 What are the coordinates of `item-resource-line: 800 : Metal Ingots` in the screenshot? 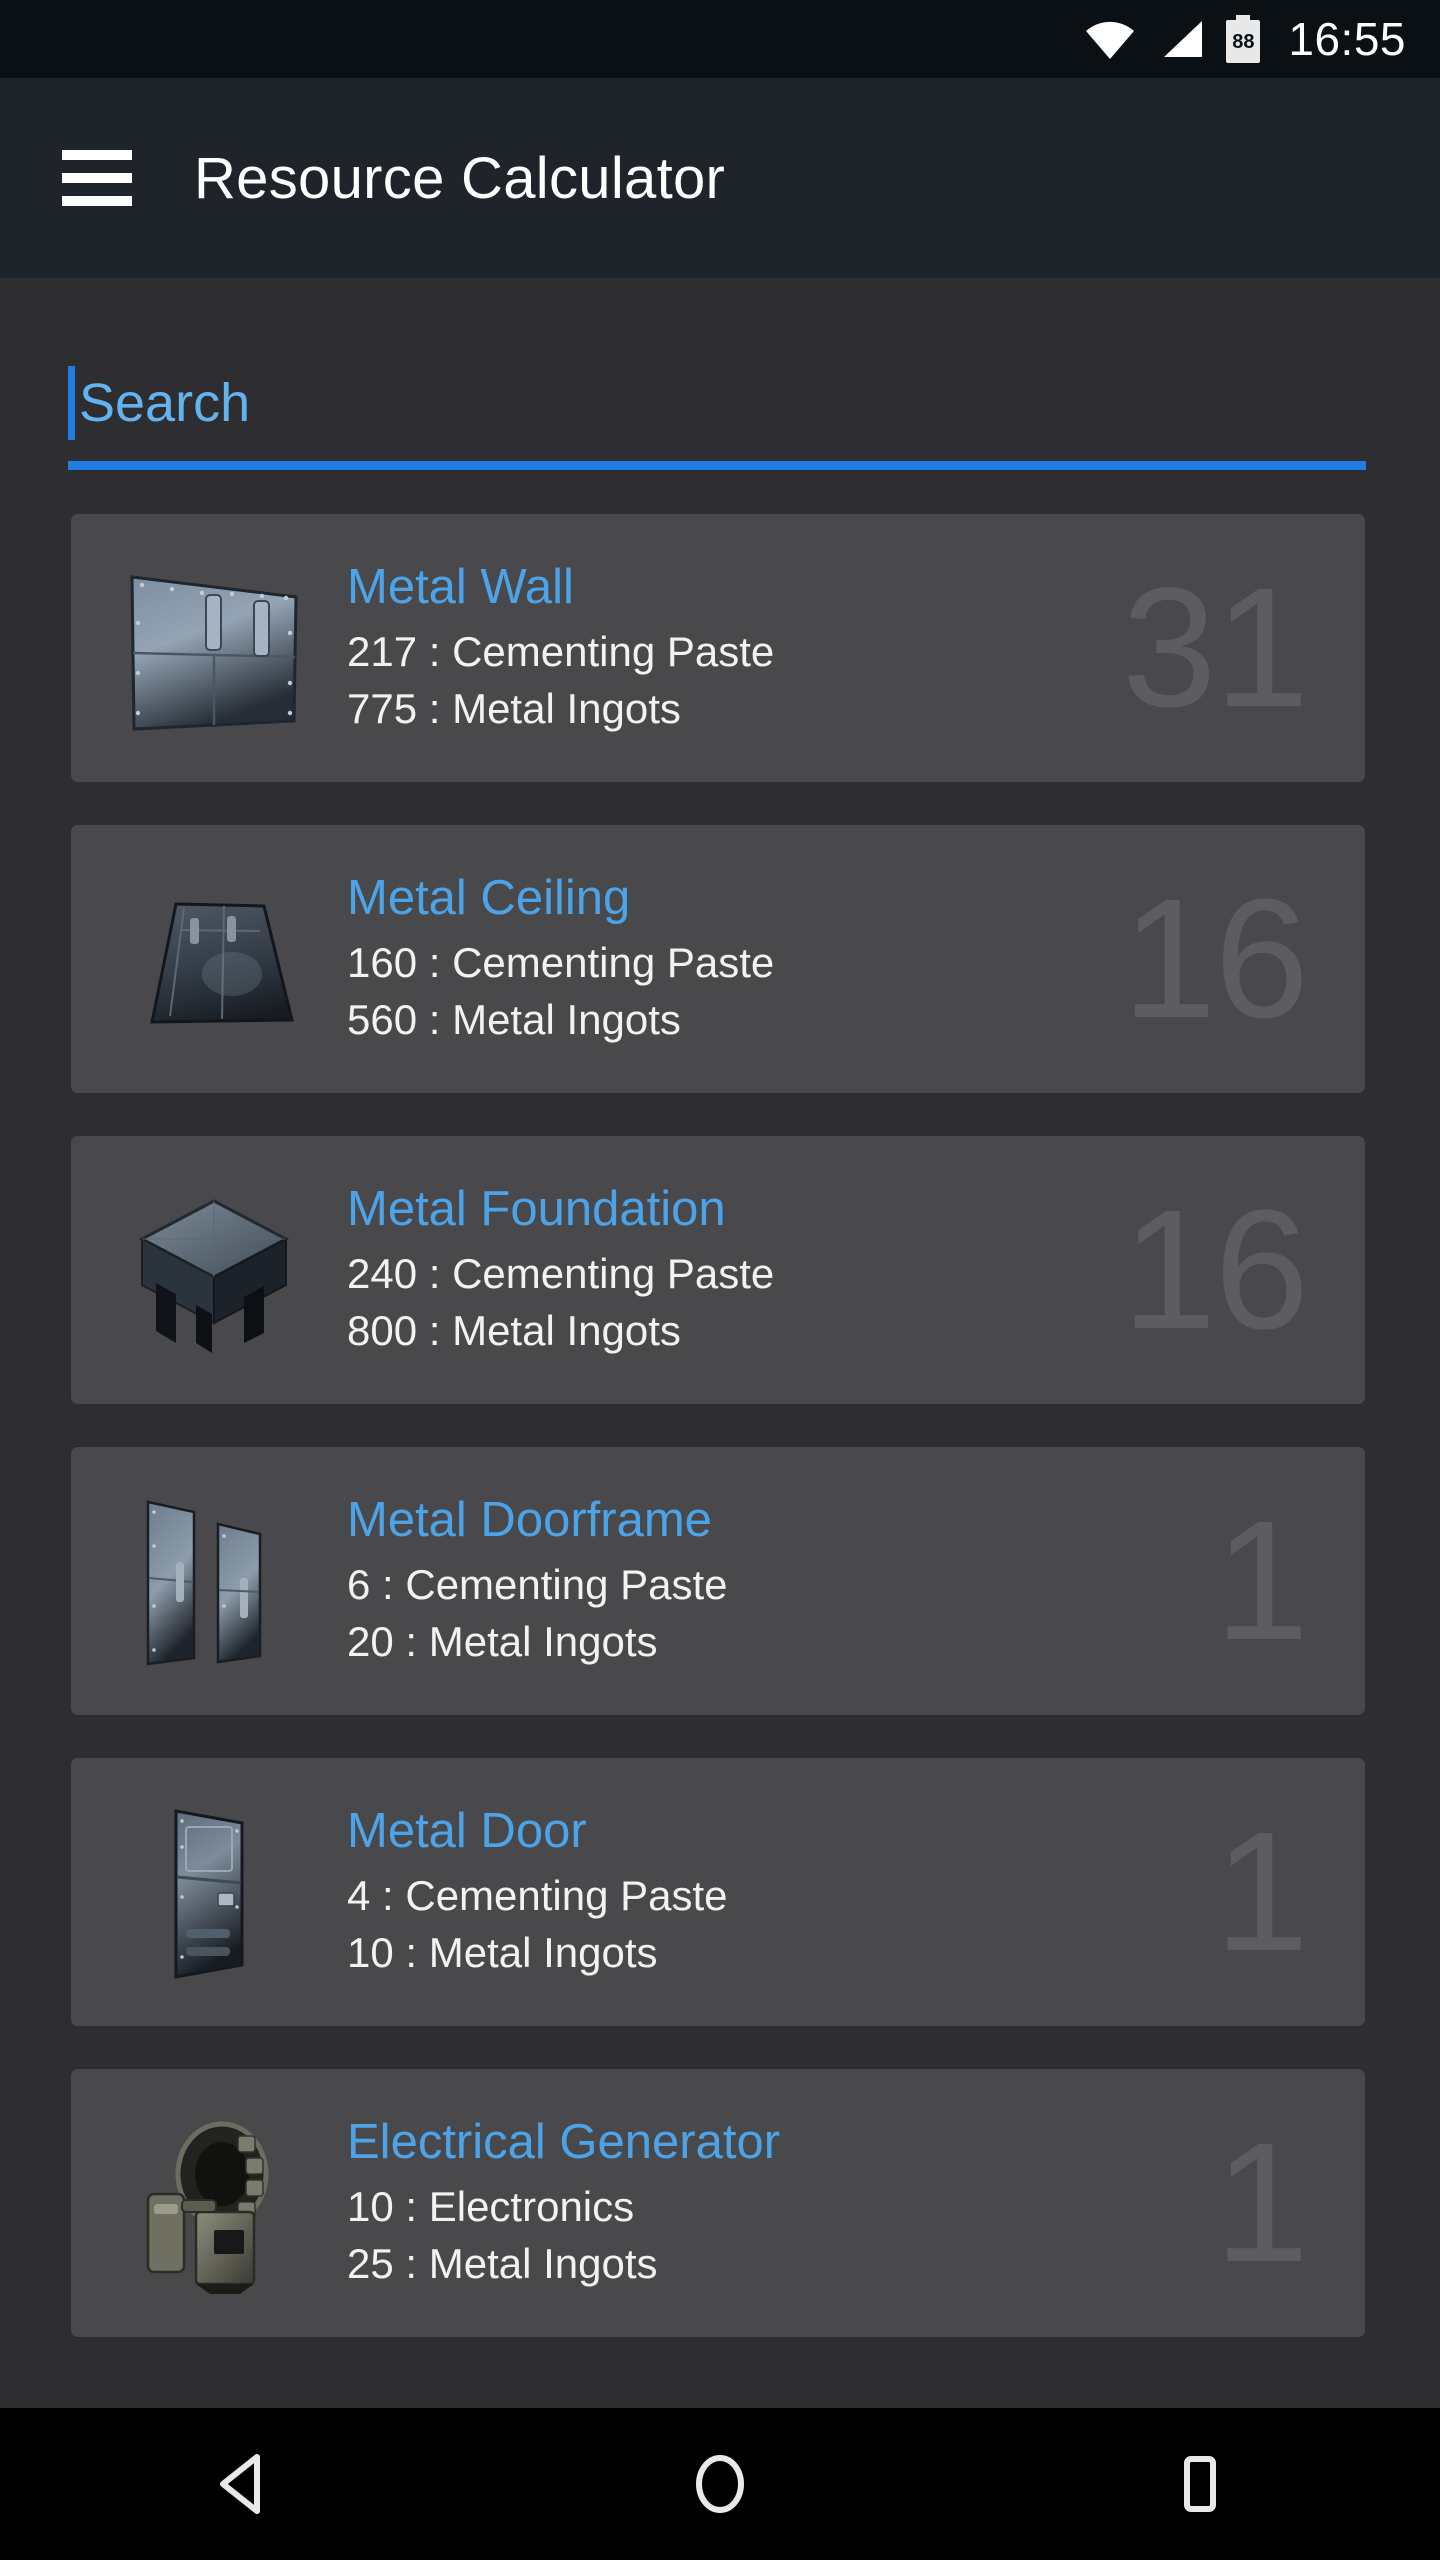 It's located at (514, 1330).